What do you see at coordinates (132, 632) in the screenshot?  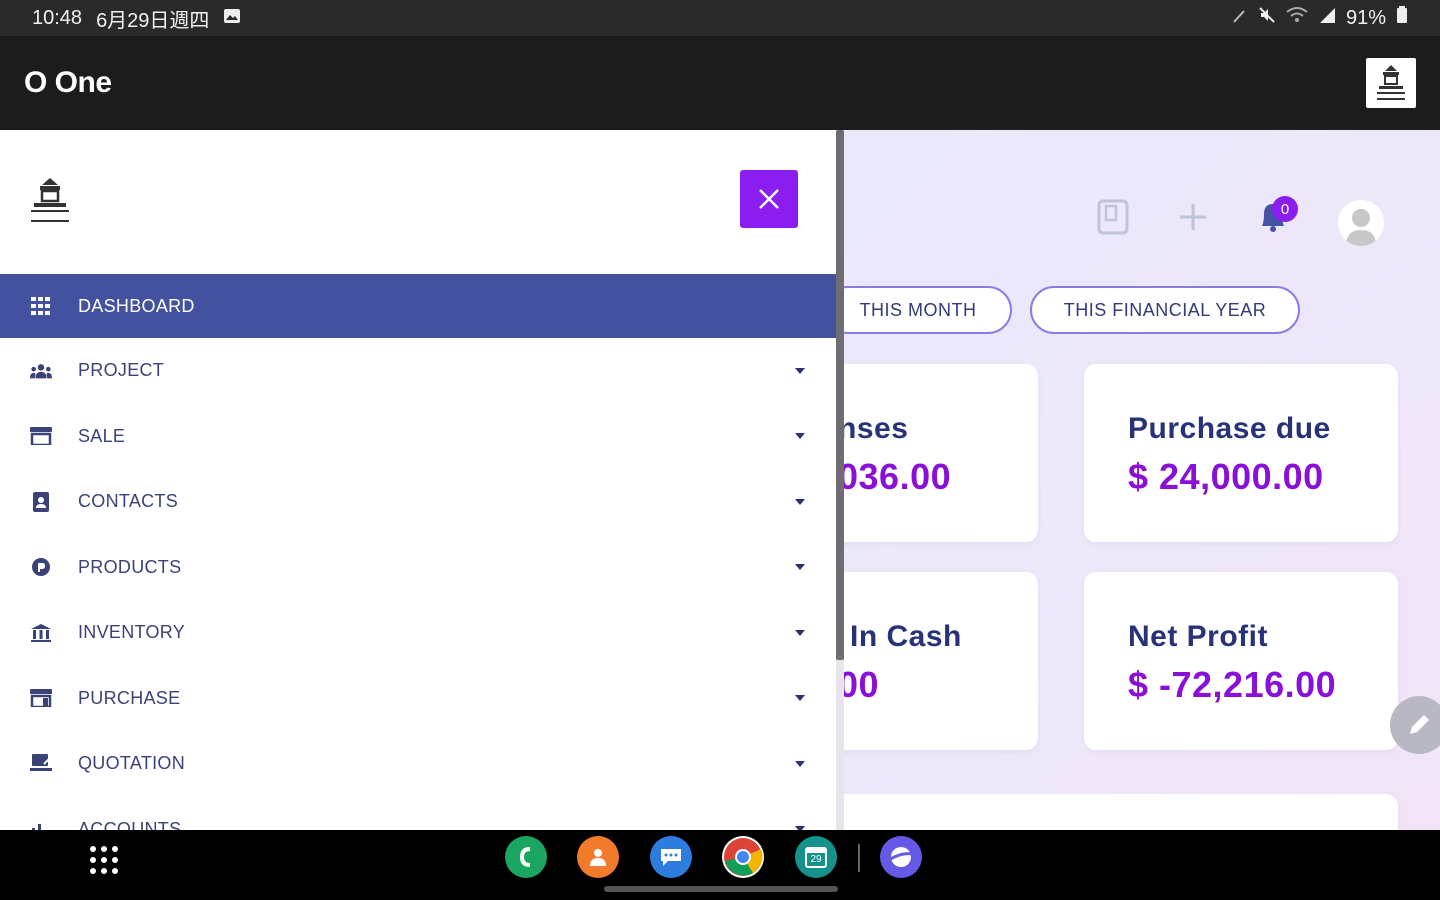 I see `menu-label: INVENTORY` at bounding box center [132, 632].